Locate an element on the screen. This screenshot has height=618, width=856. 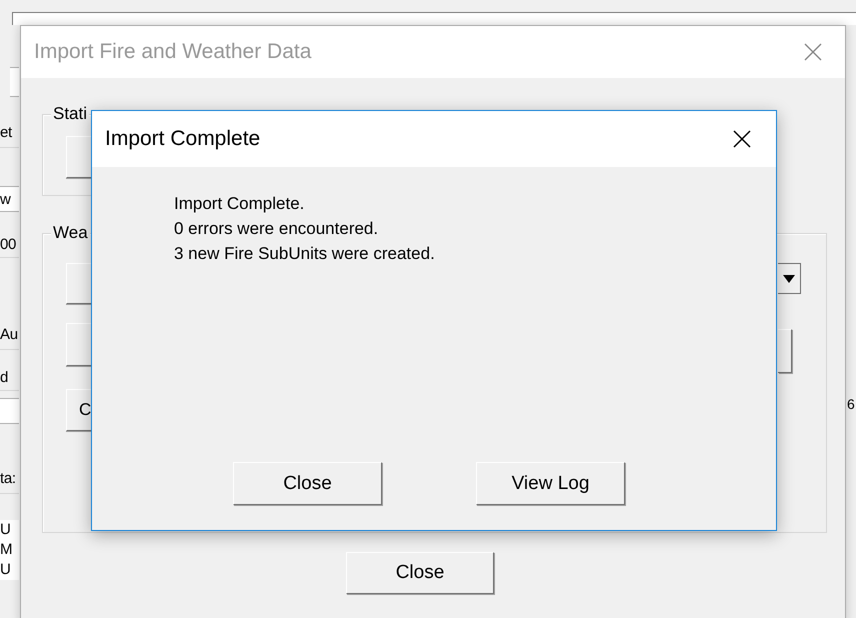
text-field: w is located at coordinates (9, 199).